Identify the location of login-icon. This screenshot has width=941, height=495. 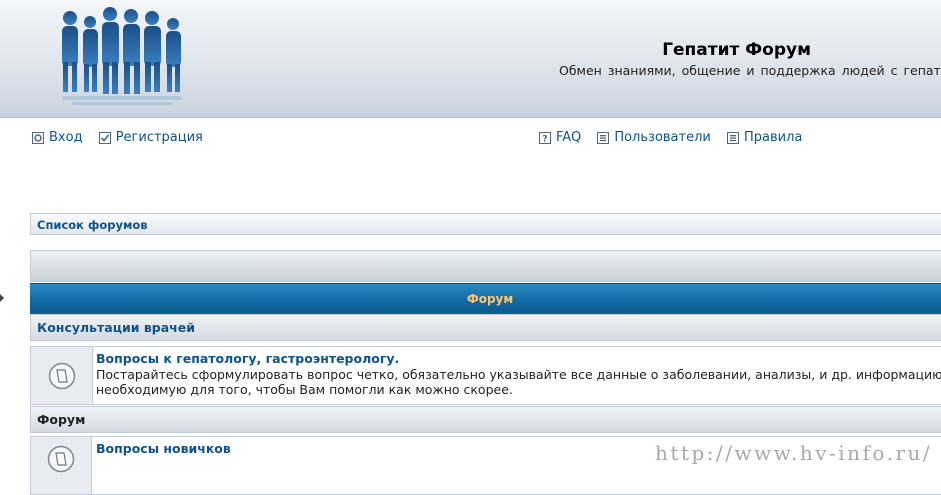
(38, 137).